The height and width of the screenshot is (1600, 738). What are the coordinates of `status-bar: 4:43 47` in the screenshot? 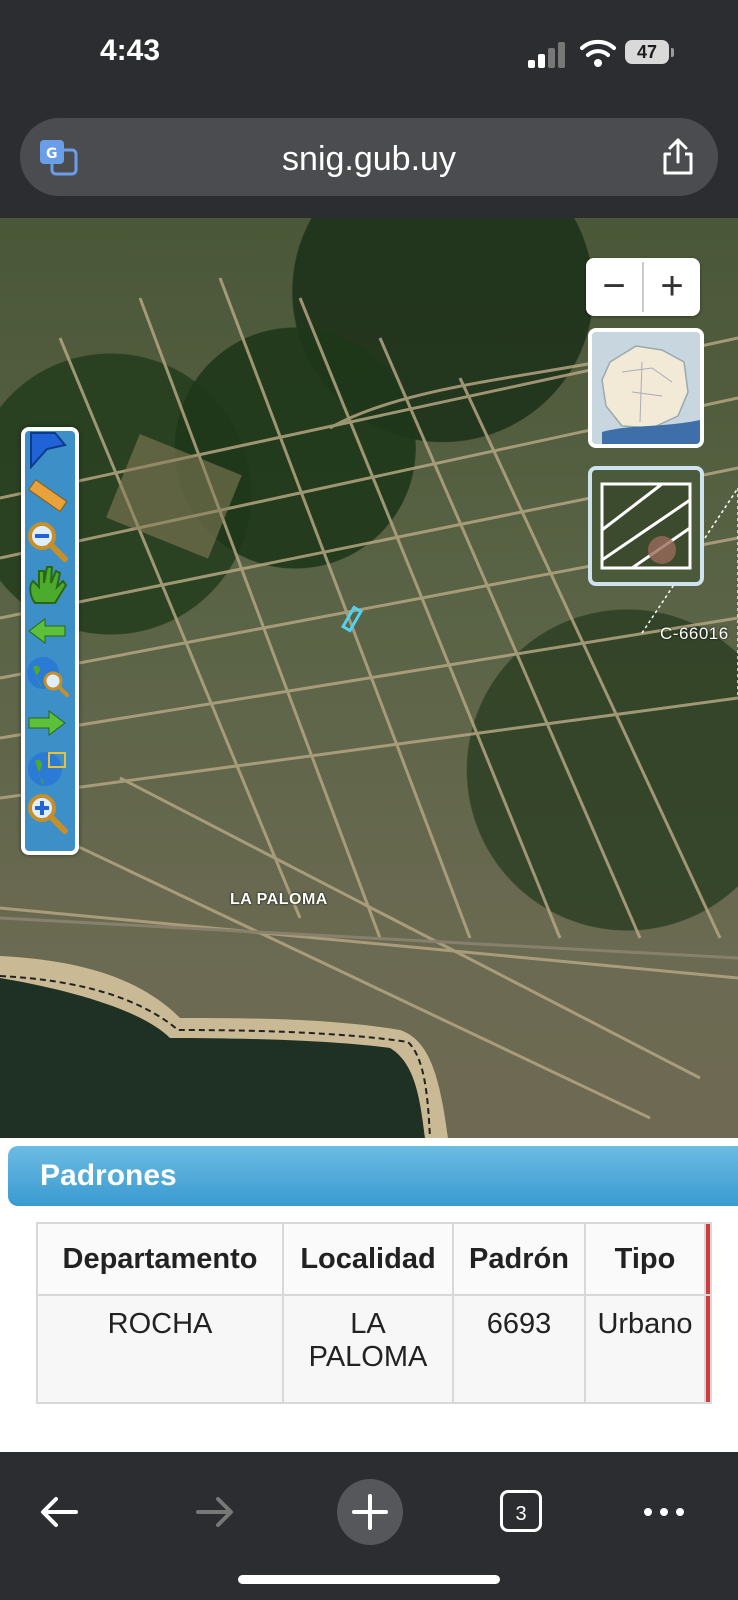 It's located at (369, 55).